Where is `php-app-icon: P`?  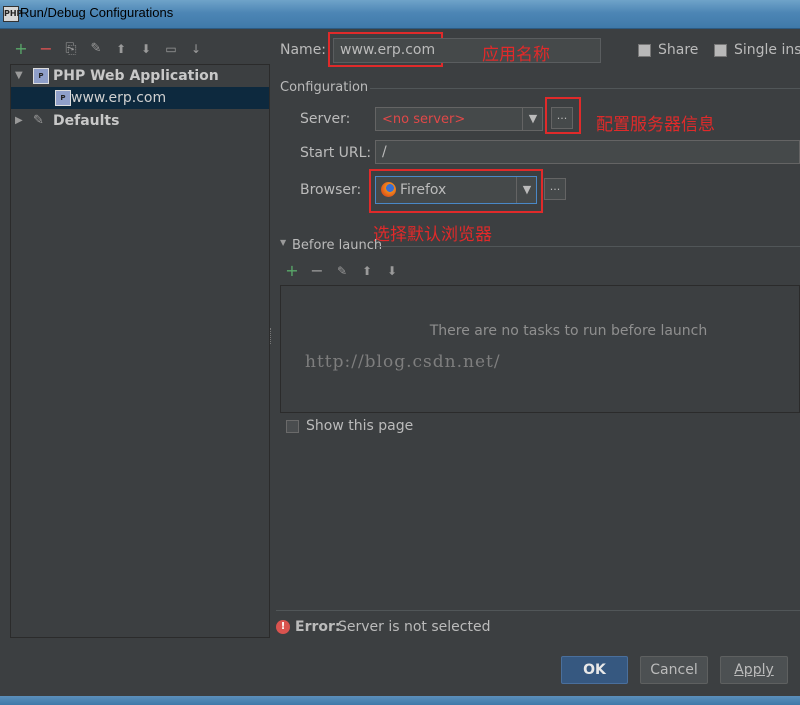 php-app-icon: P is located at coordinates (41, 76).